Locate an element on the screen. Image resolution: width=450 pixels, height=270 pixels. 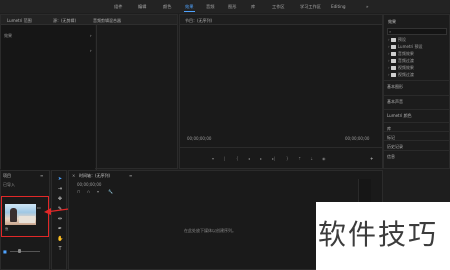
project-subtitle: 已导入 is located at coordinates (9, 184).